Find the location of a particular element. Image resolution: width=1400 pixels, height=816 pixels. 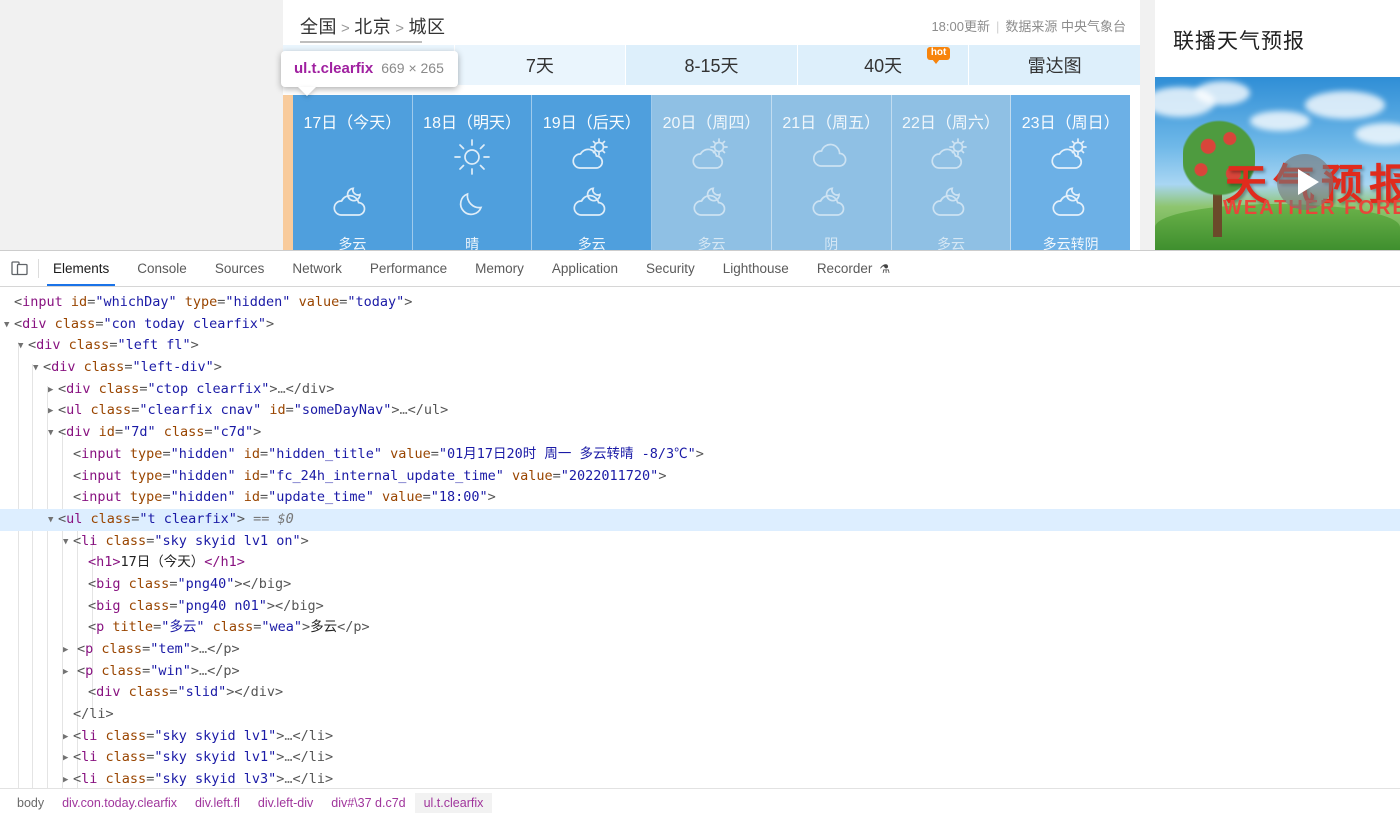

breadcrumb-node-div-left-div: div.left-div is located at coordinates (285, 803).